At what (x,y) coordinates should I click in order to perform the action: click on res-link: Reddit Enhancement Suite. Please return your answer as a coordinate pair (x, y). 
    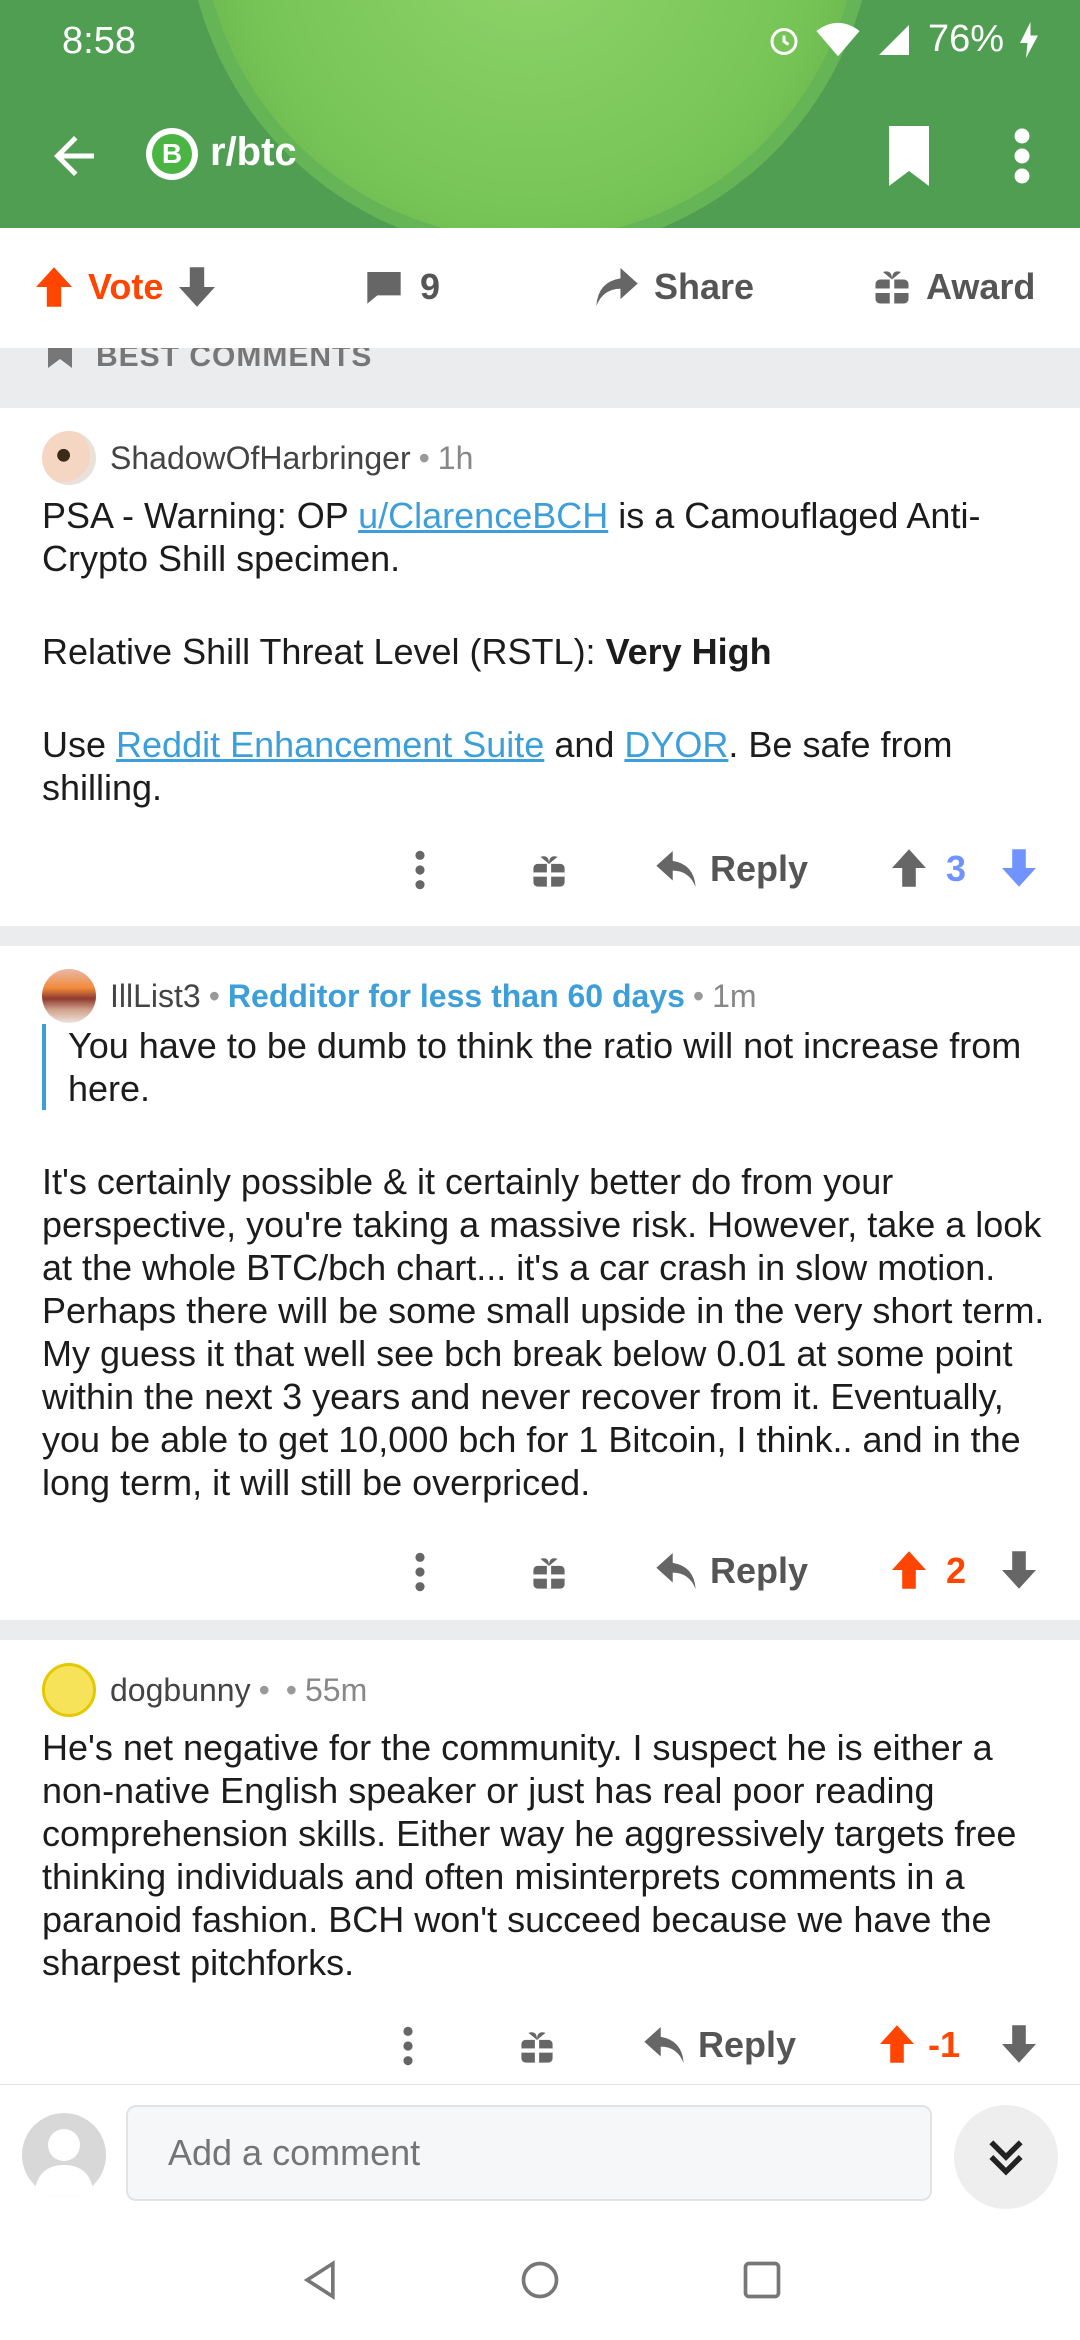
    Looking at the image, I should click on (330, 744).